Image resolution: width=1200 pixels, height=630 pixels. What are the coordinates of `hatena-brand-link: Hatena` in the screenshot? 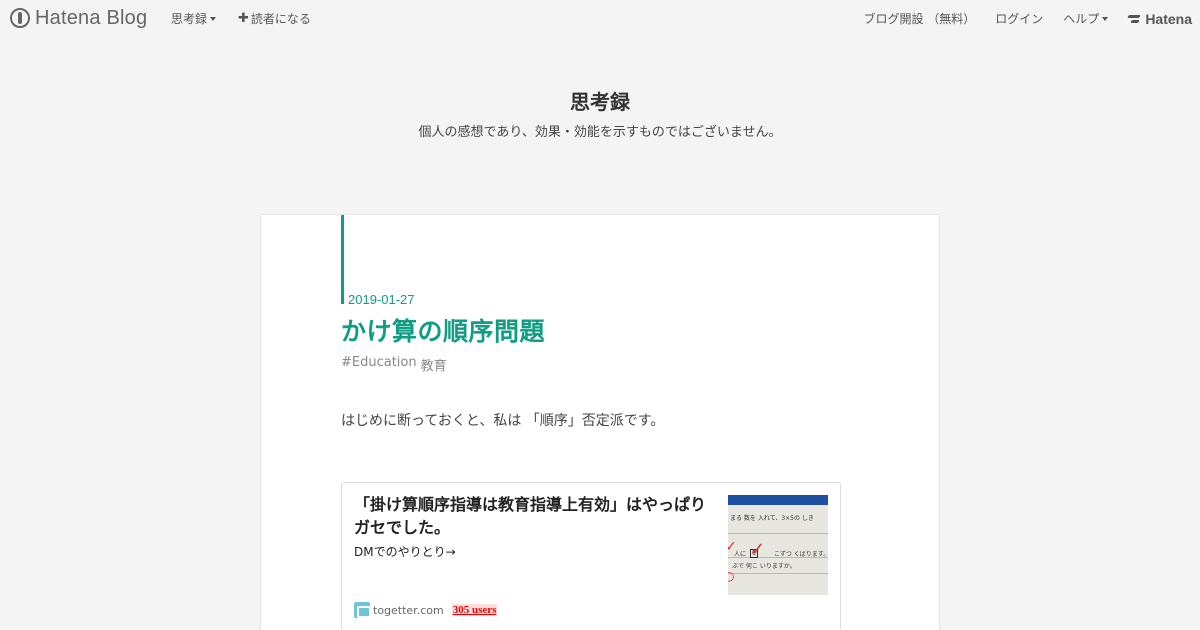 It's located at (1160, 19).